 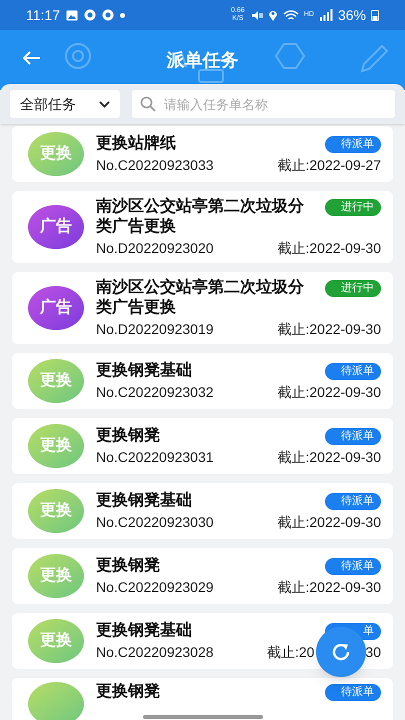 What do you see at coordinates (202, 446) in the screenshot?
I see `task-card: 更换 更换钢凳 待派单 No.C20220923031 截止:2022-09-30` at bounding box center [202, 446].